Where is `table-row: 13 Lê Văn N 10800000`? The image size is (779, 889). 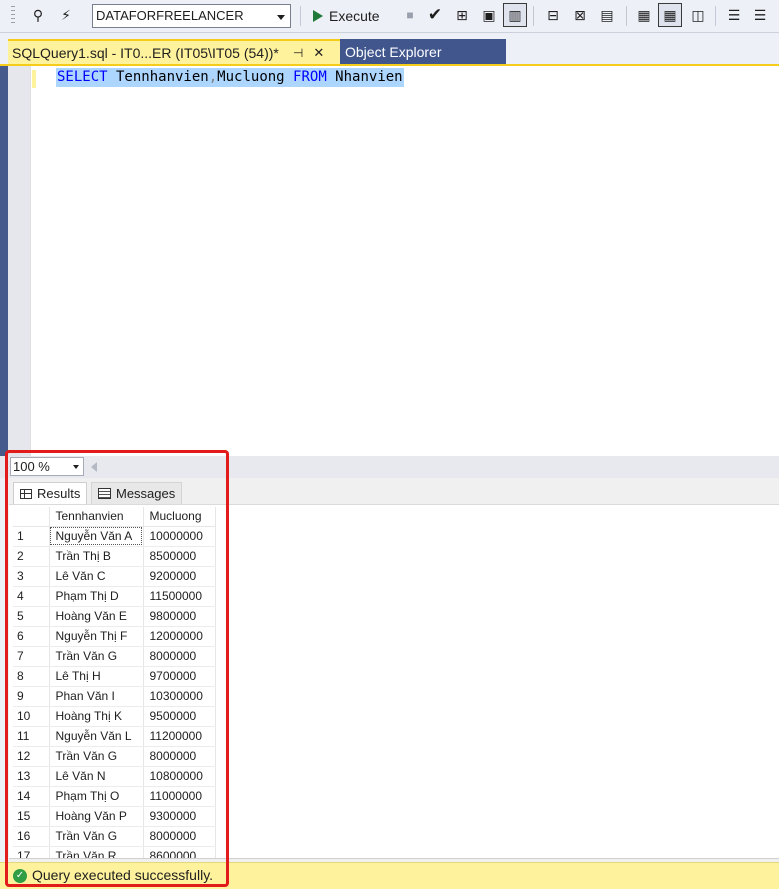
table-row: 13 Lê Văn N 10800000 is located at coordinates (114, 776).